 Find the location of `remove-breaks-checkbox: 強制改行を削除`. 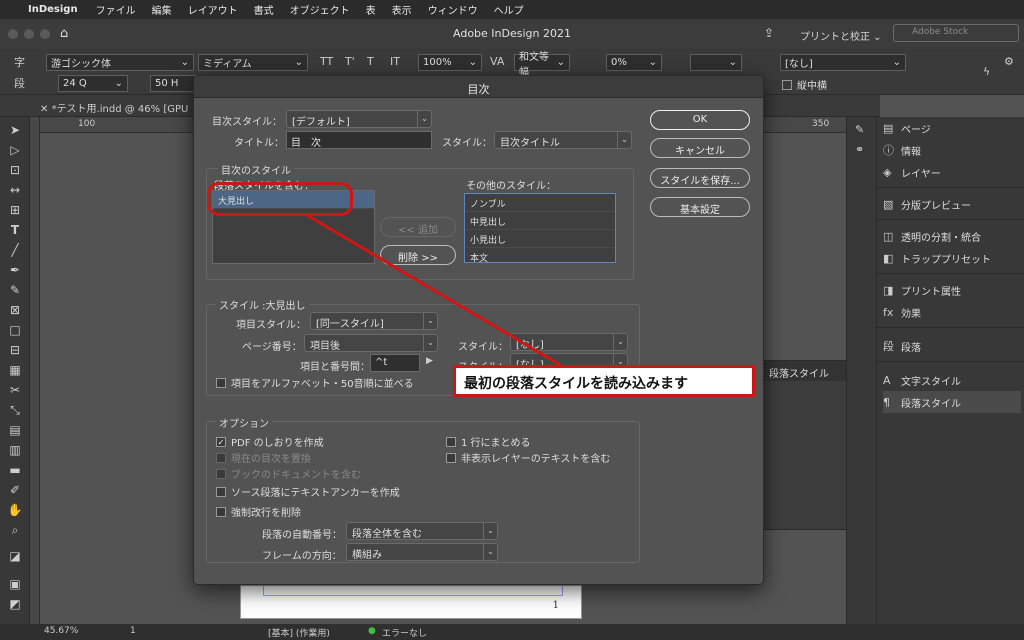

remove-breaks-checkbox: 強制改行を削除 is located at coordinates (258, 511).